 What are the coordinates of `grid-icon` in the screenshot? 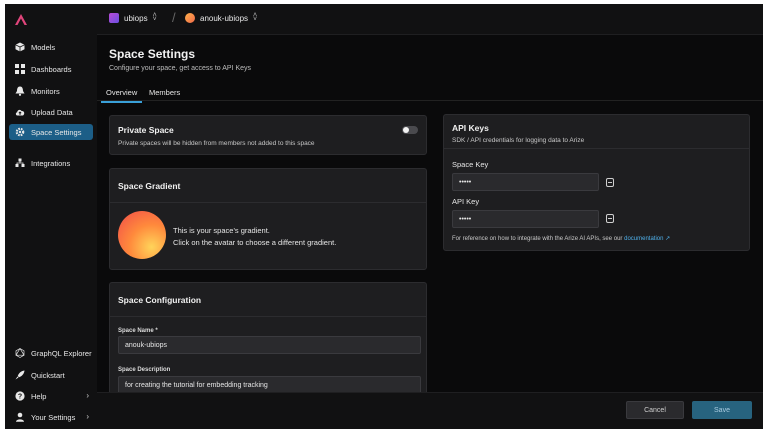 It's located at (20, 69).